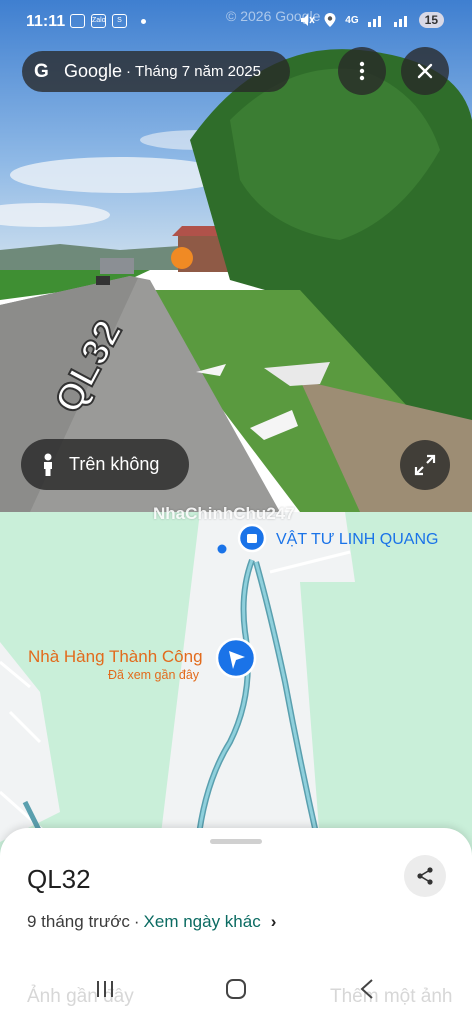 The height and width of the screenshot is (1024, 472). I want to click on capture-date: Tháng 7 năm 2025, so click(198, 71).